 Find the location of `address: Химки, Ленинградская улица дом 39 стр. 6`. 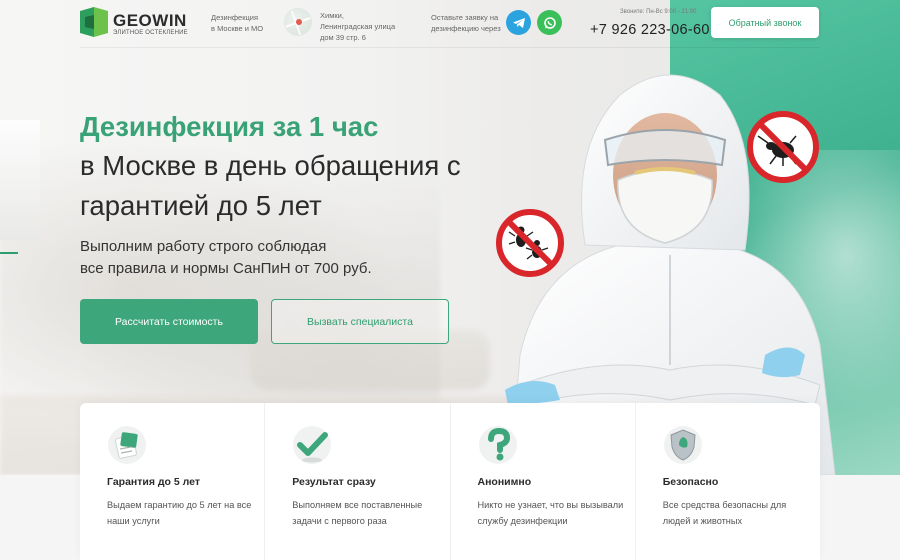

address: Химки, Ленинградская улица дом 39 стр. 6 is located at coordinates (357, 26).